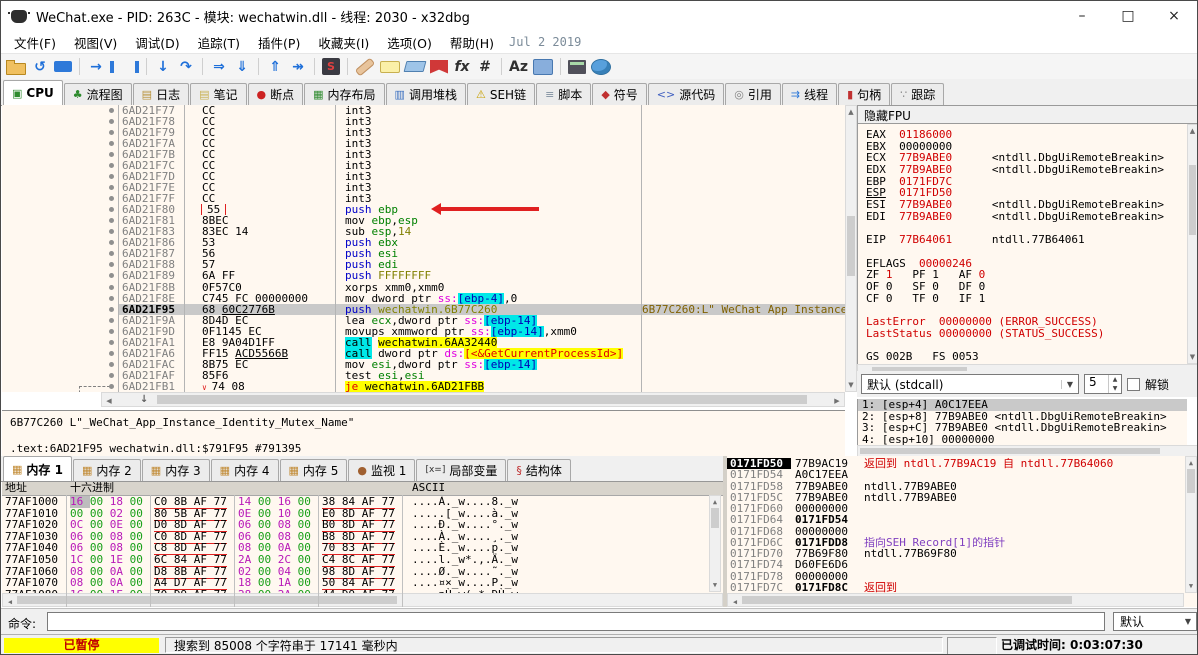 Image resolution: width=1198 pixels, height=655 pixels. I want to click on disasm-row: 6AD21FAF 85F6 test esi,esi, so click(423, 375).